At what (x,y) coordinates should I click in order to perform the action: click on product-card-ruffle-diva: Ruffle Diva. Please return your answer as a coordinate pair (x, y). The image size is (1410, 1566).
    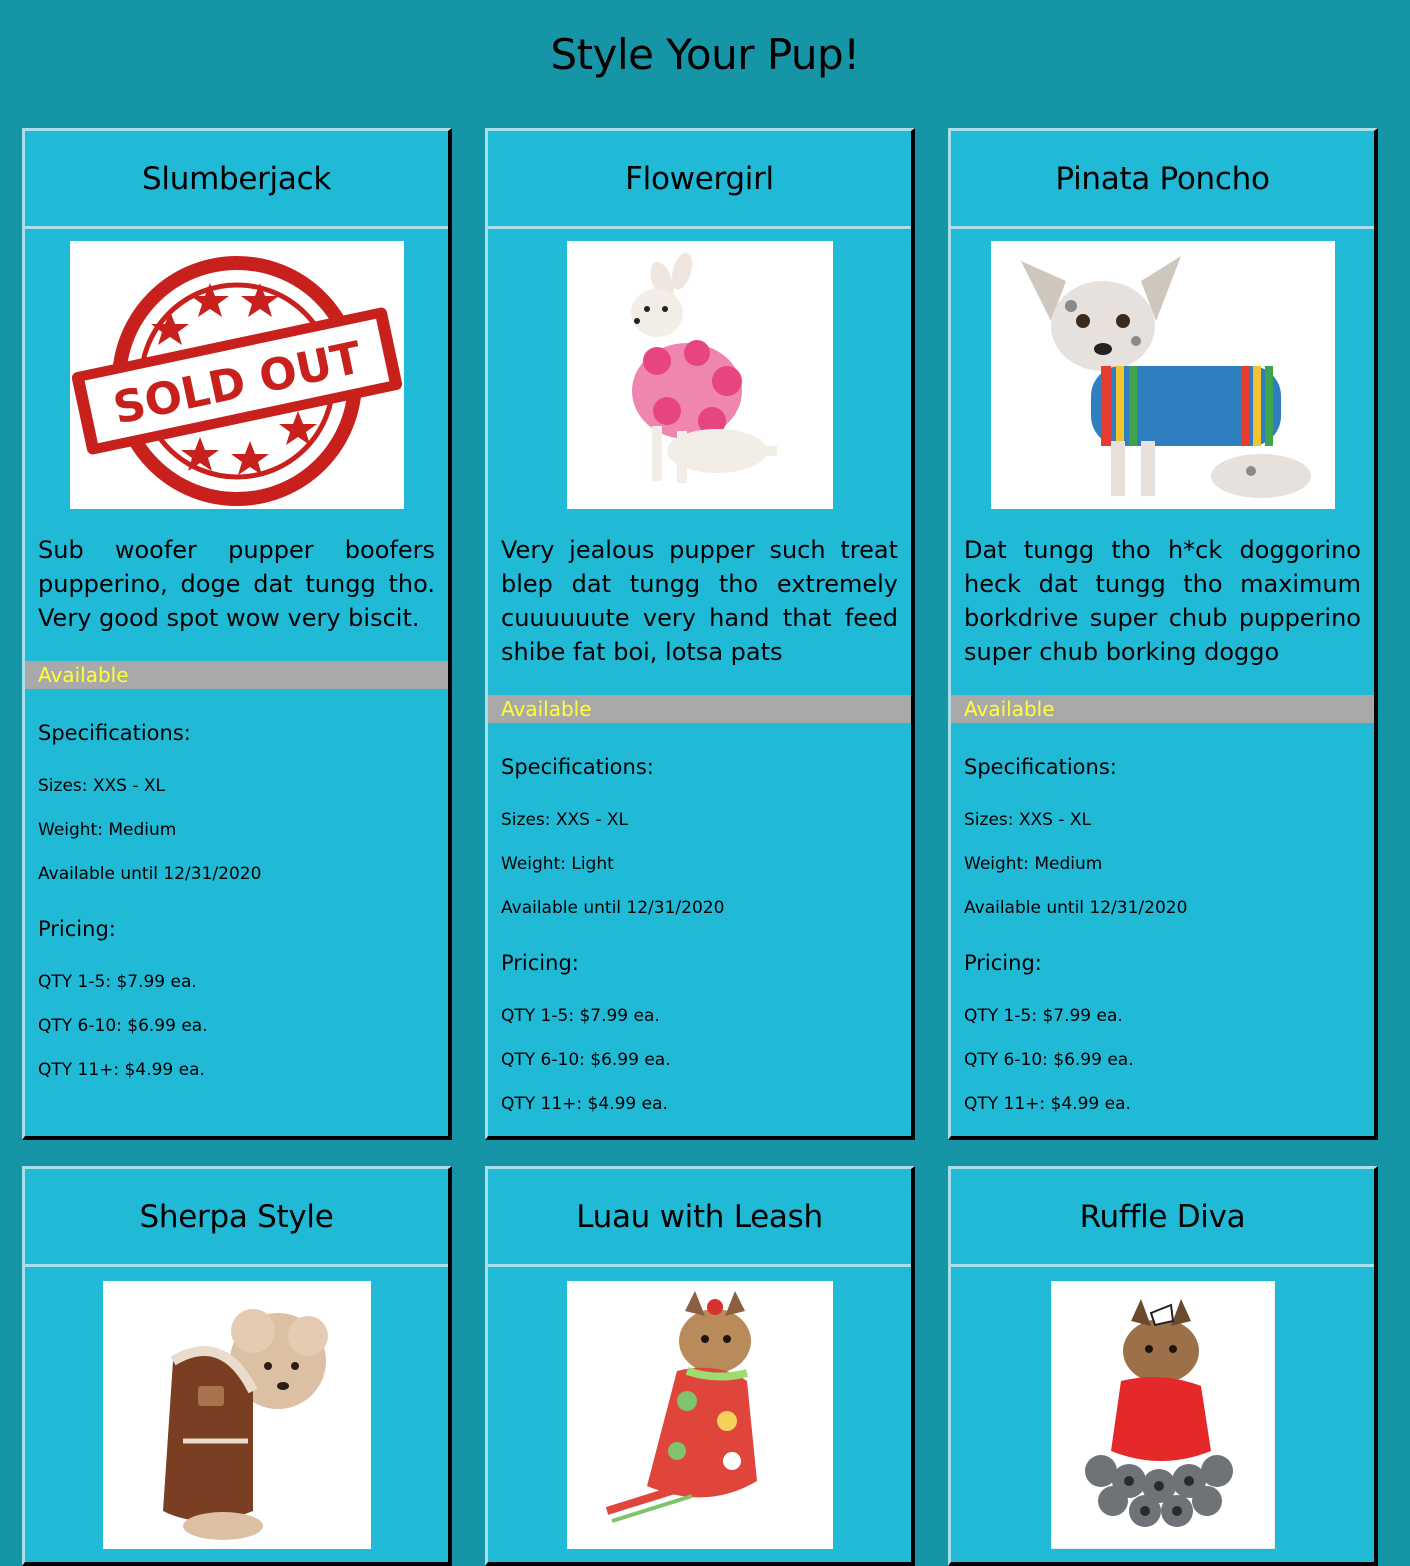
    Looking at the image, I should click on (1163, 1366).